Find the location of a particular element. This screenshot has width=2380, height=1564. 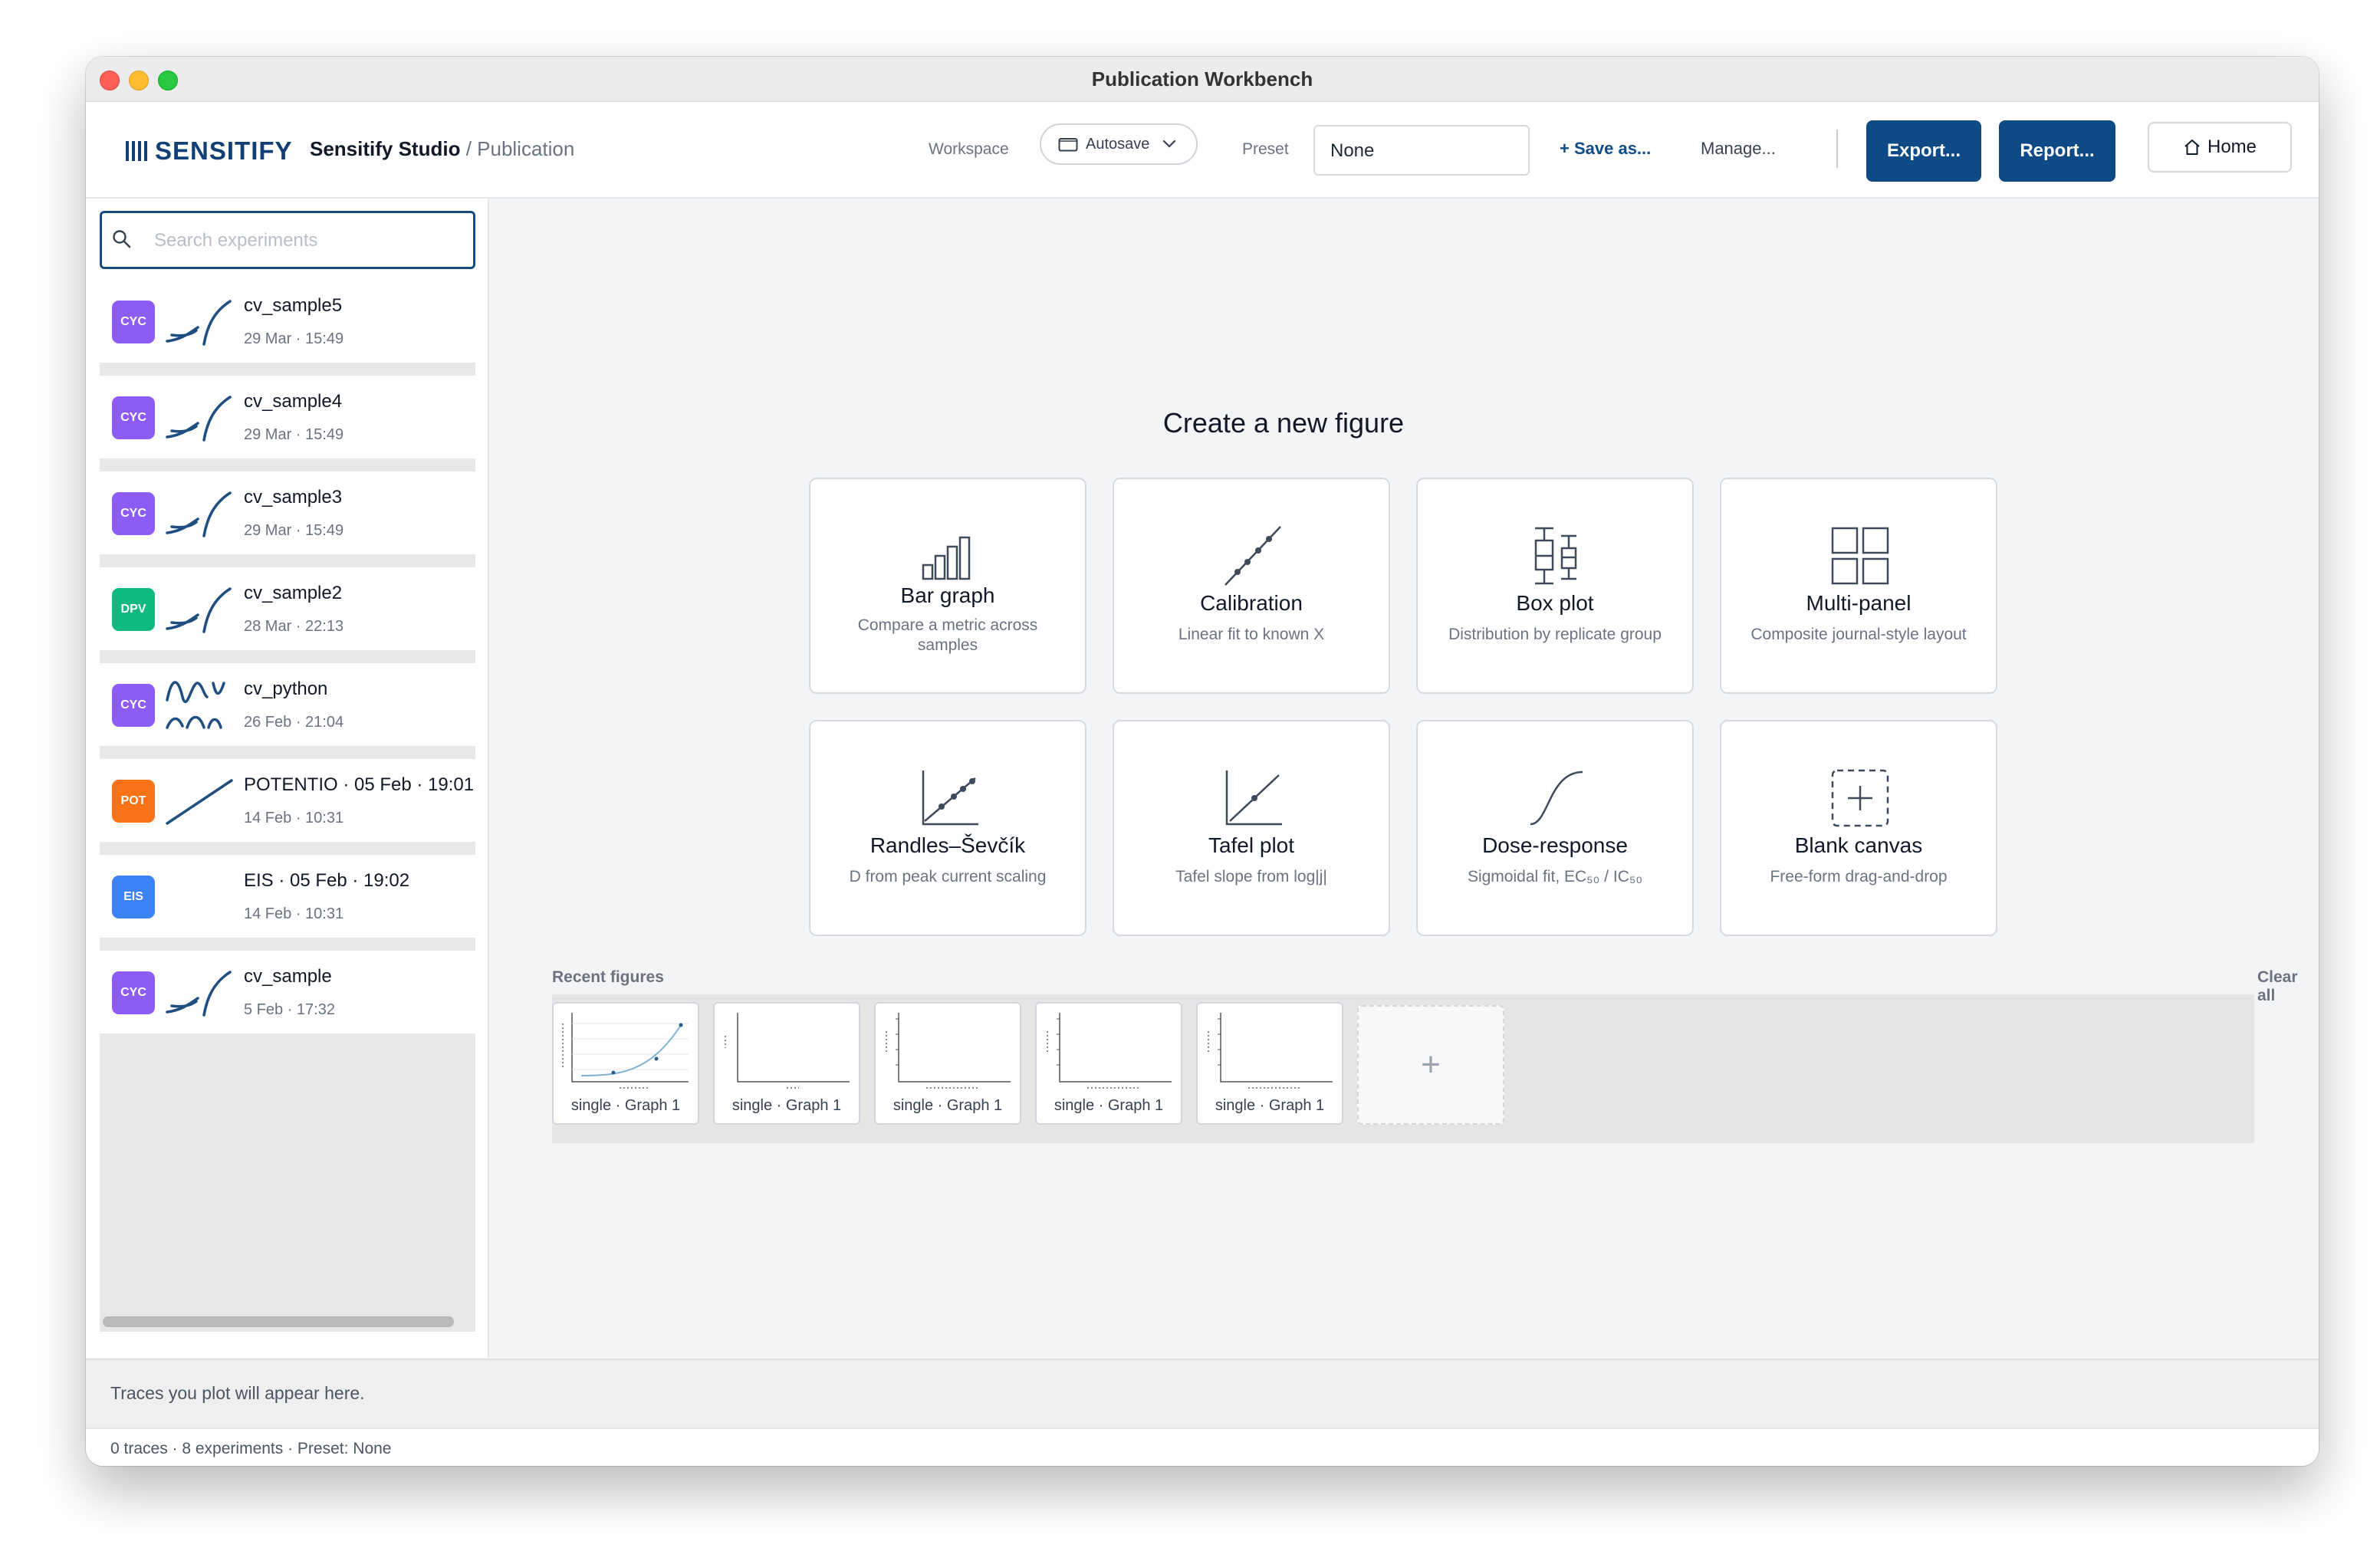

template-title: Multi-panel is located at coordinates (1859, 603).